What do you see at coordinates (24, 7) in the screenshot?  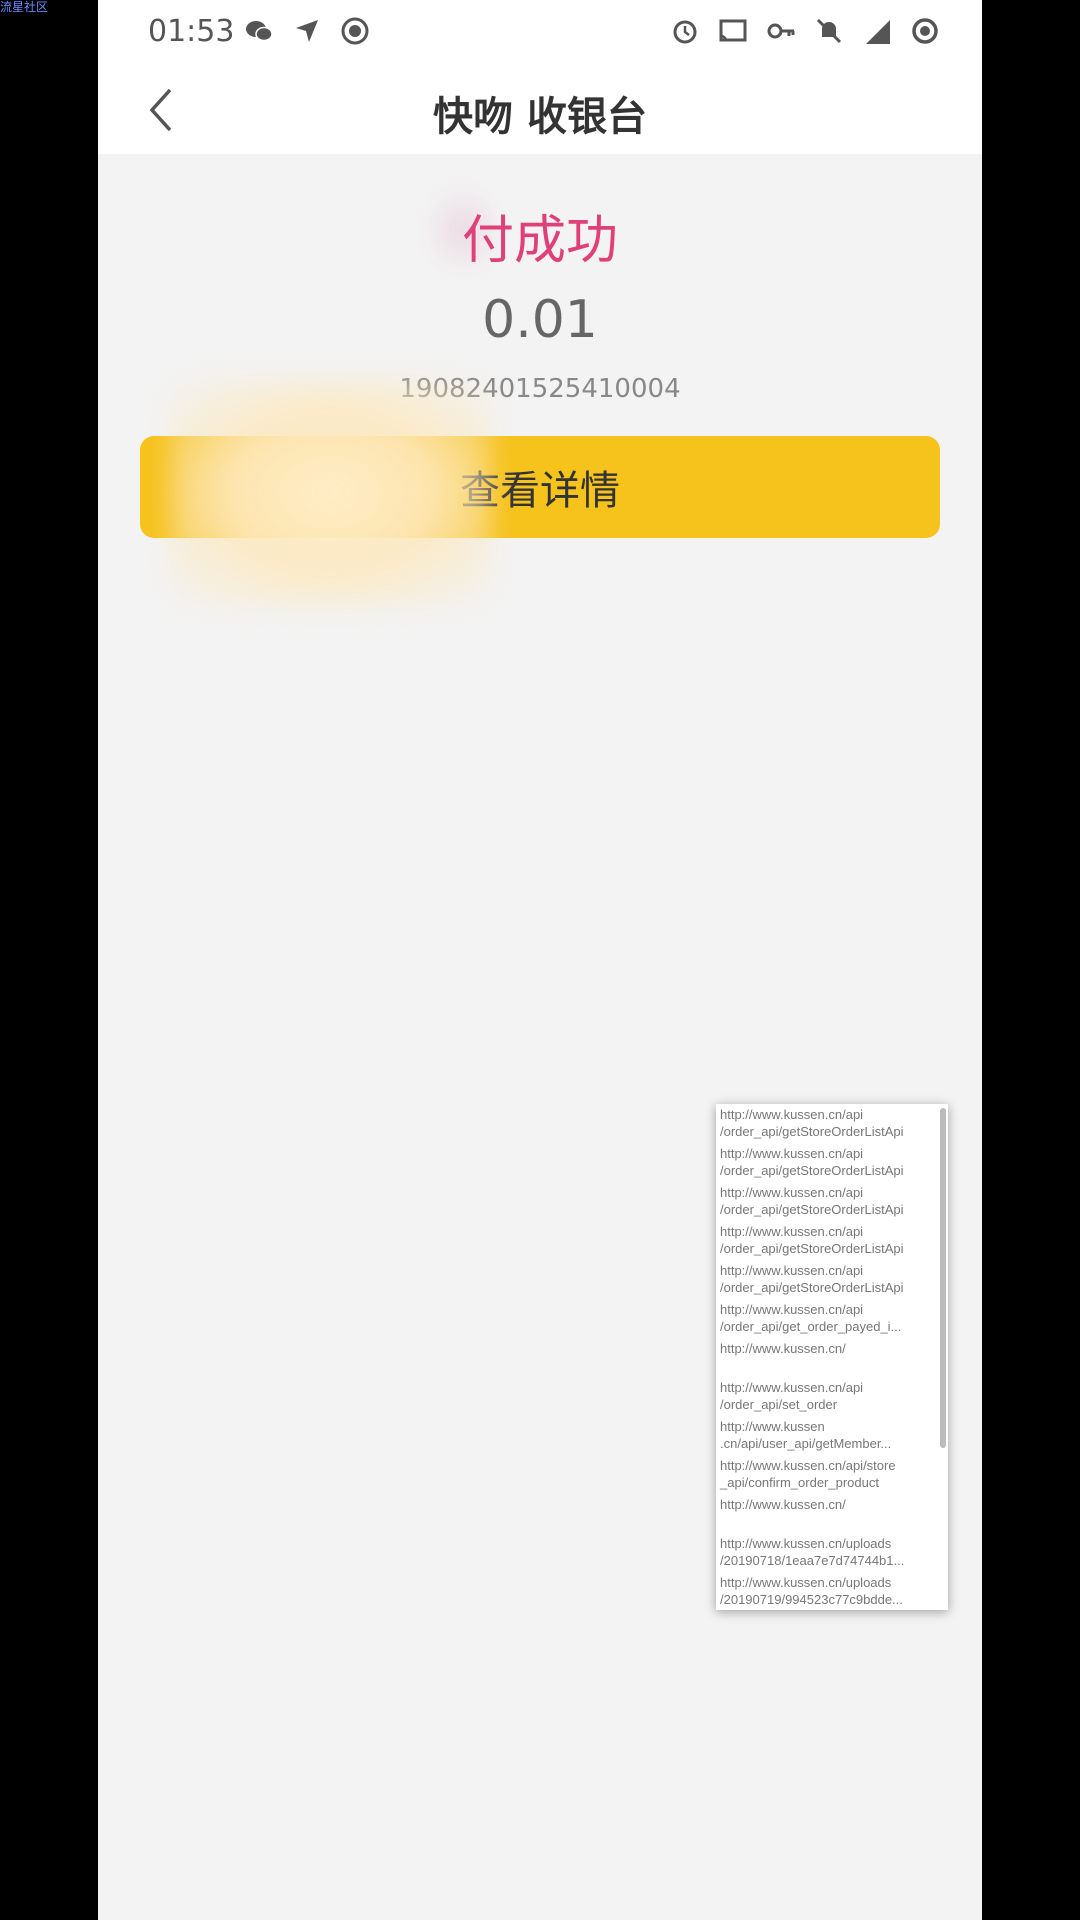 I see `watermark: 流星社区` at bounding box center [24, 7].